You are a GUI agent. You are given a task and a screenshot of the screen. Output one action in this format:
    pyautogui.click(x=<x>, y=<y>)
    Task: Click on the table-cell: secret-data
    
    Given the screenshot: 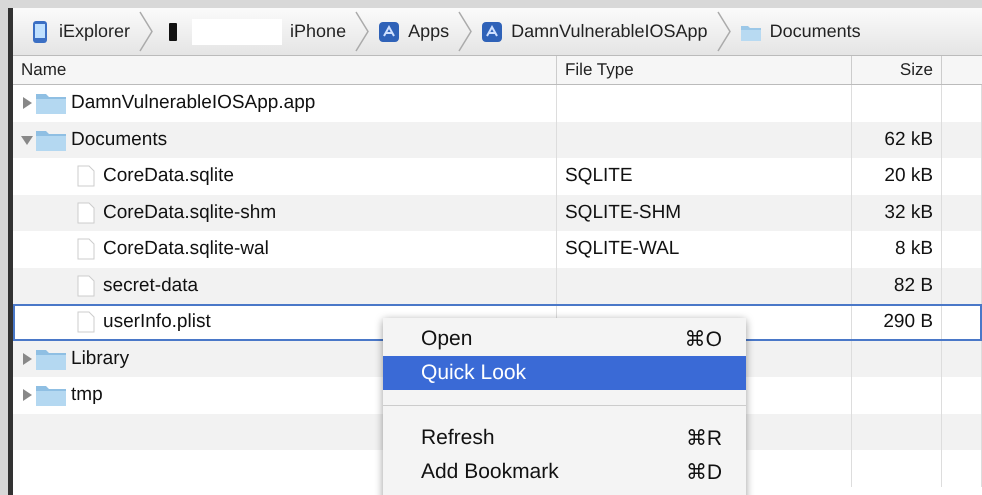 What is the action you would take?
    pyautogui.click(x=150, y=285)
    